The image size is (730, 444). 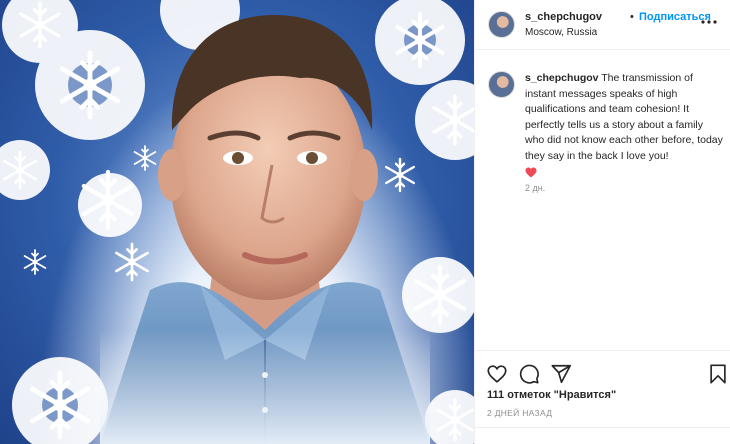 What do you see at coordinates (551, 395) in the screenshot?
I see `likes-count: 111 отметок "Нравится"` at bounding box center [551, 395].